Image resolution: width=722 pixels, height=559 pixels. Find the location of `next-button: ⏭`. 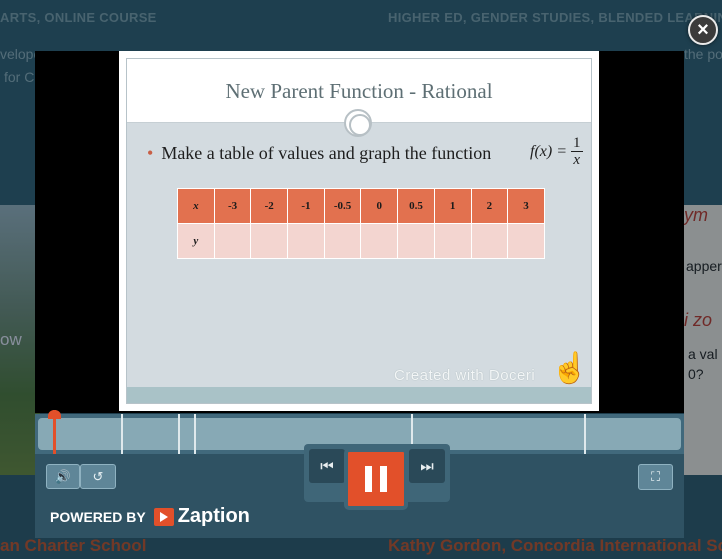

next-button: ⏭ is located at coordinates (427, 466).